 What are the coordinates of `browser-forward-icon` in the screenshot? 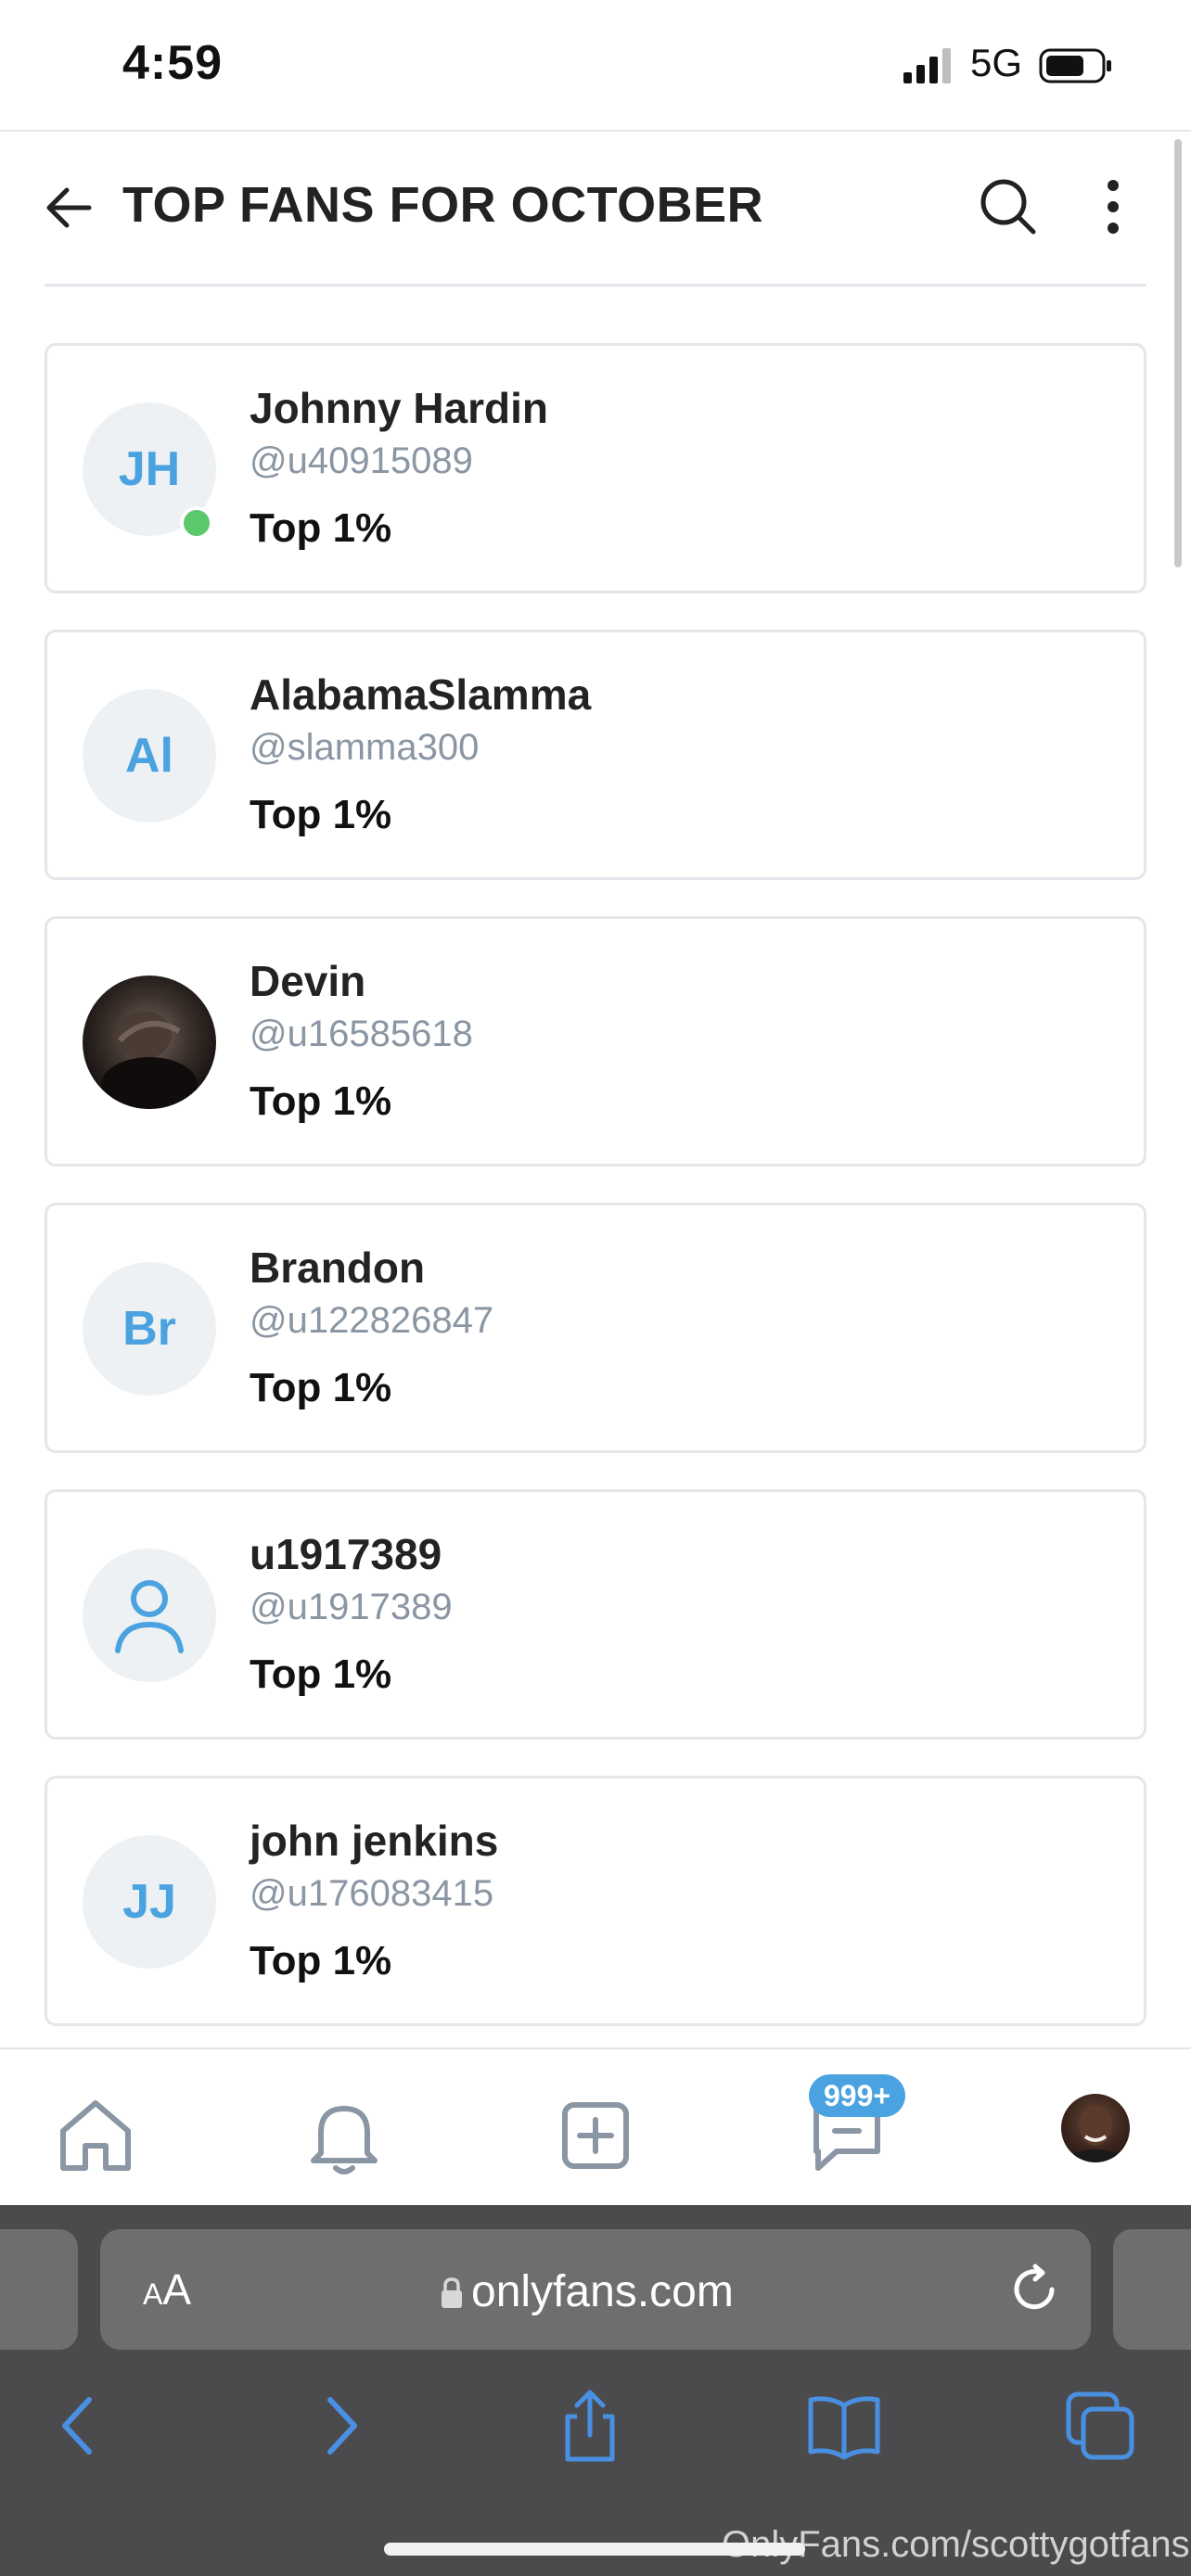 It's located at (339, 2426).